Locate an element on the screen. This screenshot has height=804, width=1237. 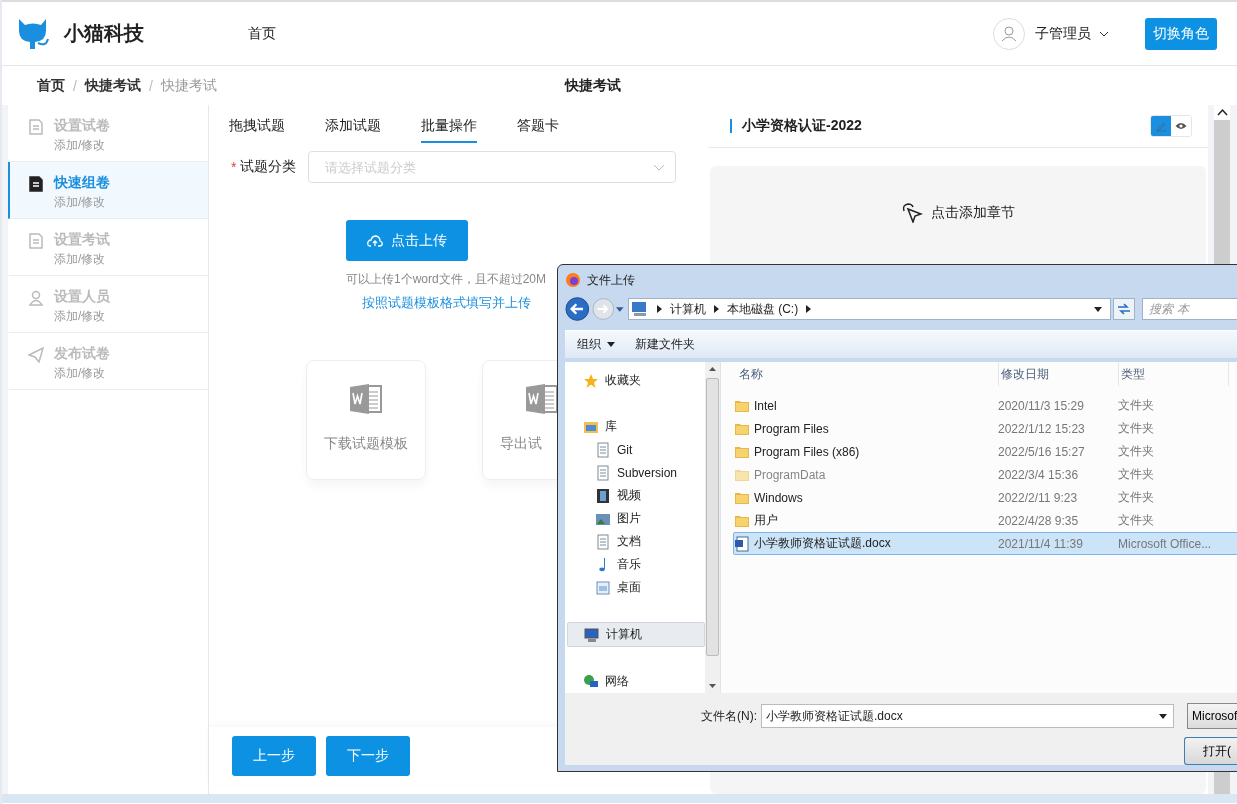
file-row: Program Files 2022/1/12 15:23 文件夹 is located at coordinates (985, 428).